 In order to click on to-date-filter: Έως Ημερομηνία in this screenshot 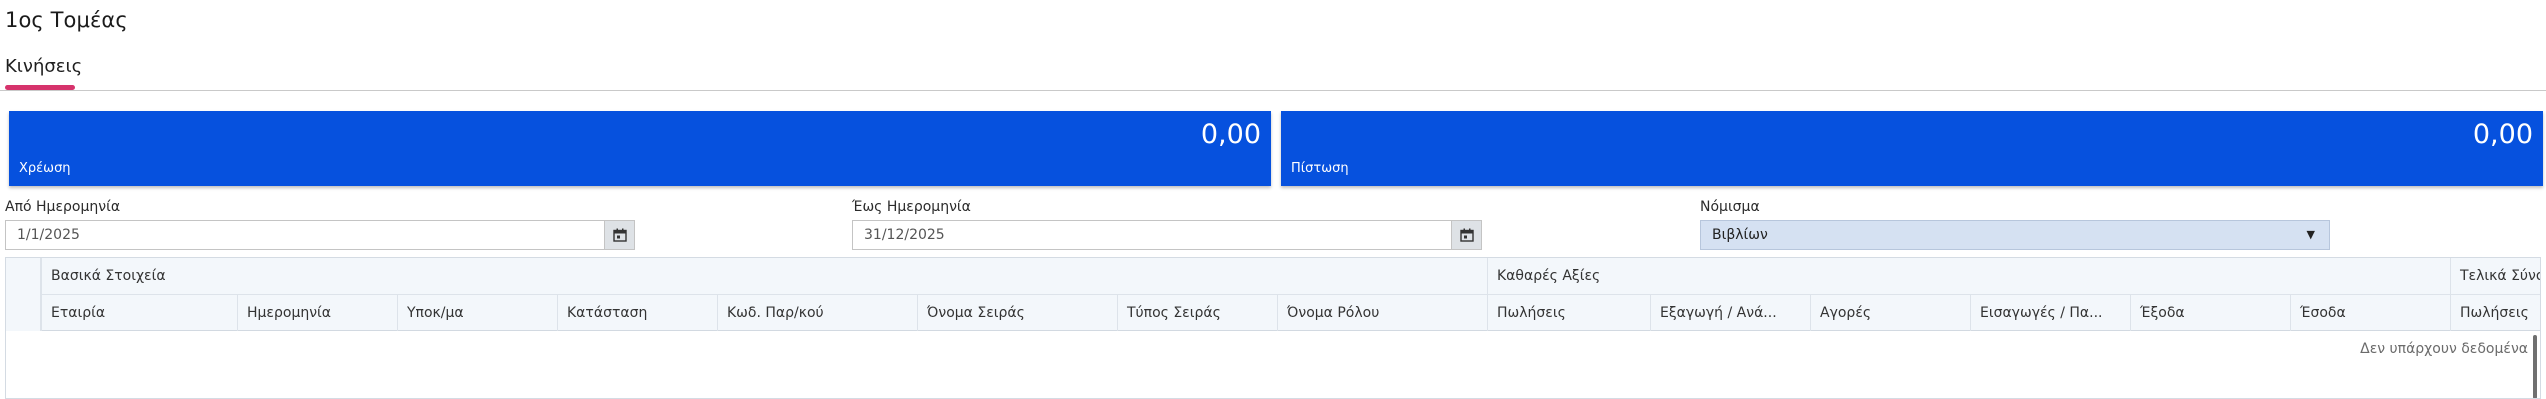, I will do `click(1167, 224)`.